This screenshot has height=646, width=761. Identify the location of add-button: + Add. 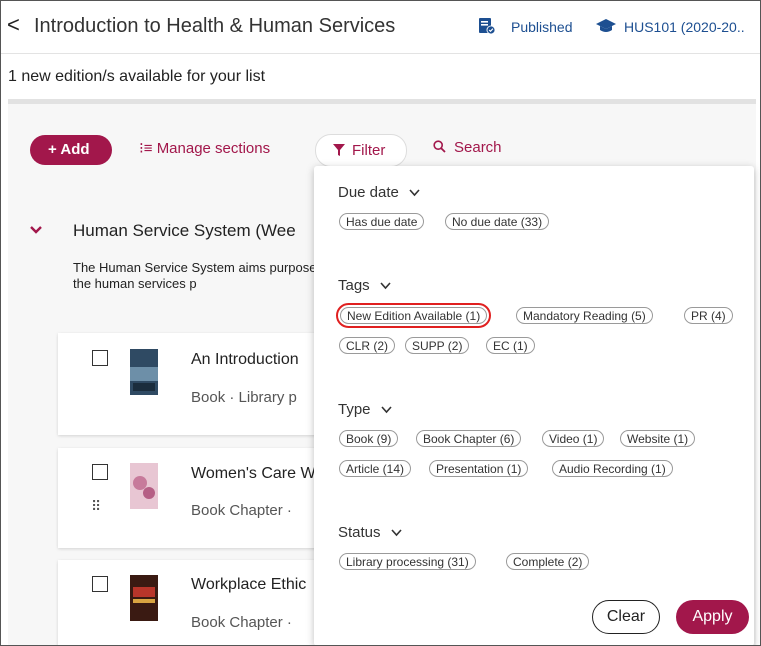
(71, 150).